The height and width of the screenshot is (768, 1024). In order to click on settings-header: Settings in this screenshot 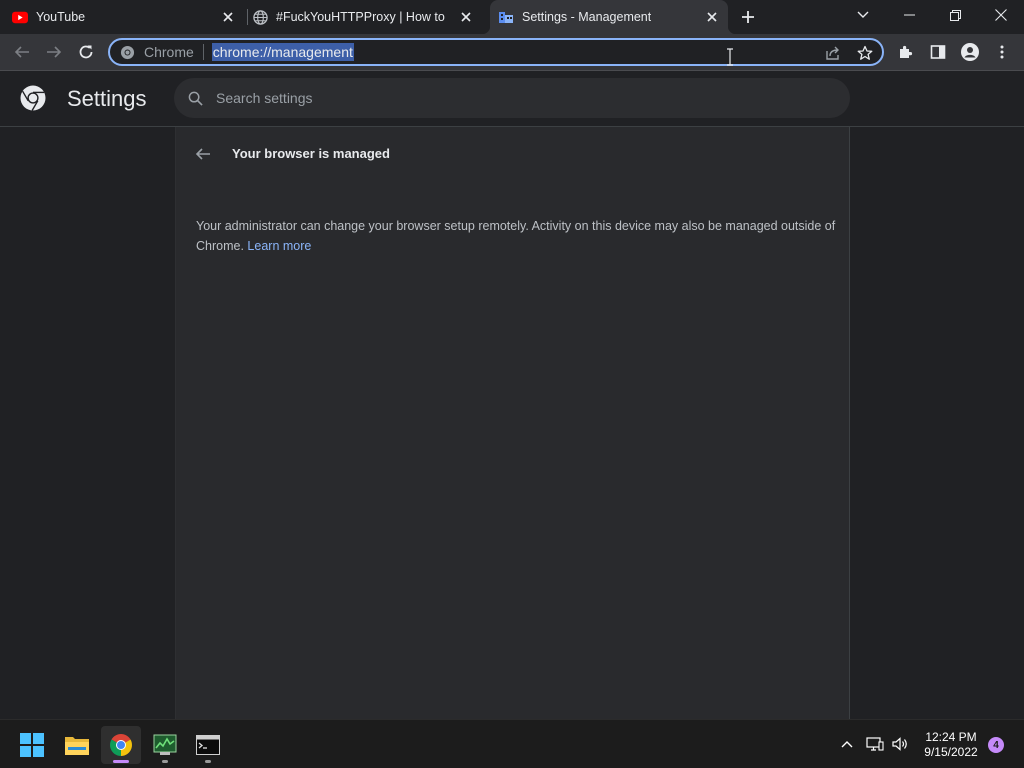, I will do `click(512, 99)`.